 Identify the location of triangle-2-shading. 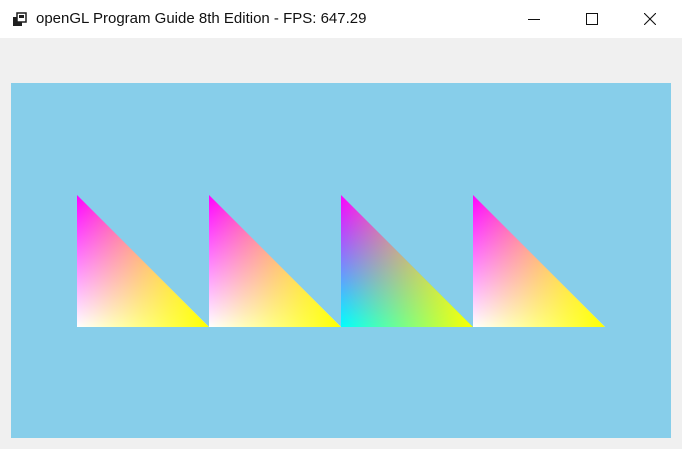
(275, 261).